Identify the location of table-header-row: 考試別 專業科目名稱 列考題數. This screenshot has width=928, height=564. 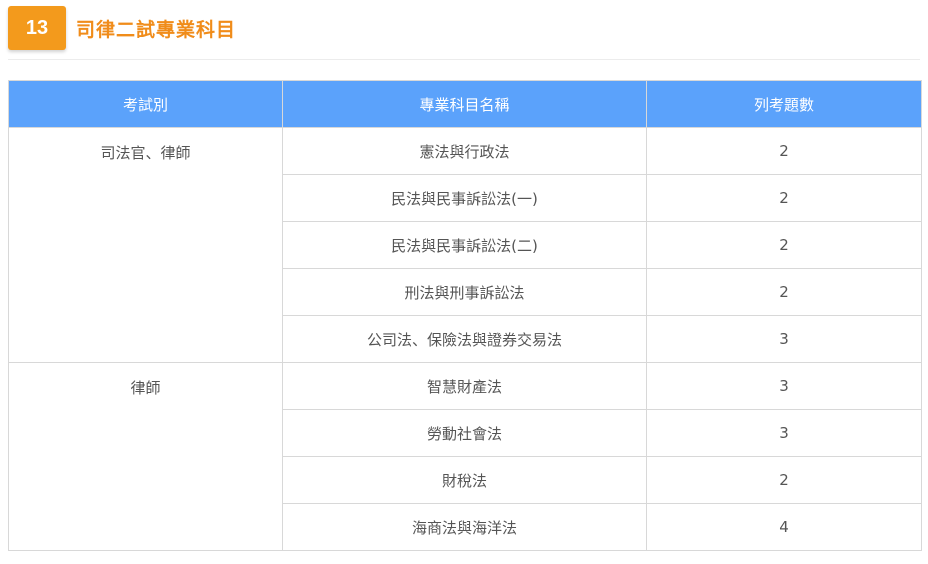
(465, 104).